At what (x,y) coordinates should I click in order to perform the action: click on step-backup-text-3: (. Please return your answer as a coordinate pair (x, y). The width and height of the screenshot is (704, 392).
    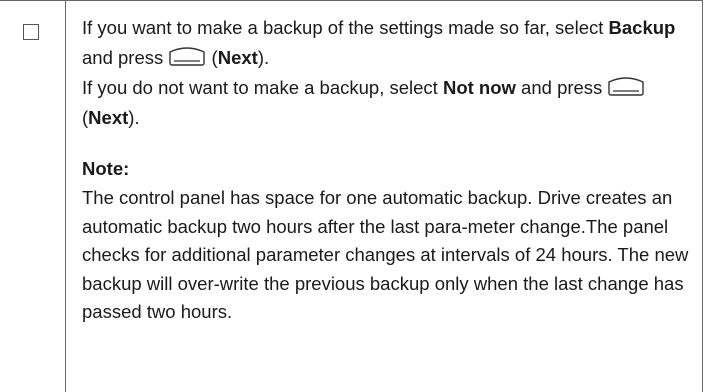
    Looking at the image, I should click on (212, 57).